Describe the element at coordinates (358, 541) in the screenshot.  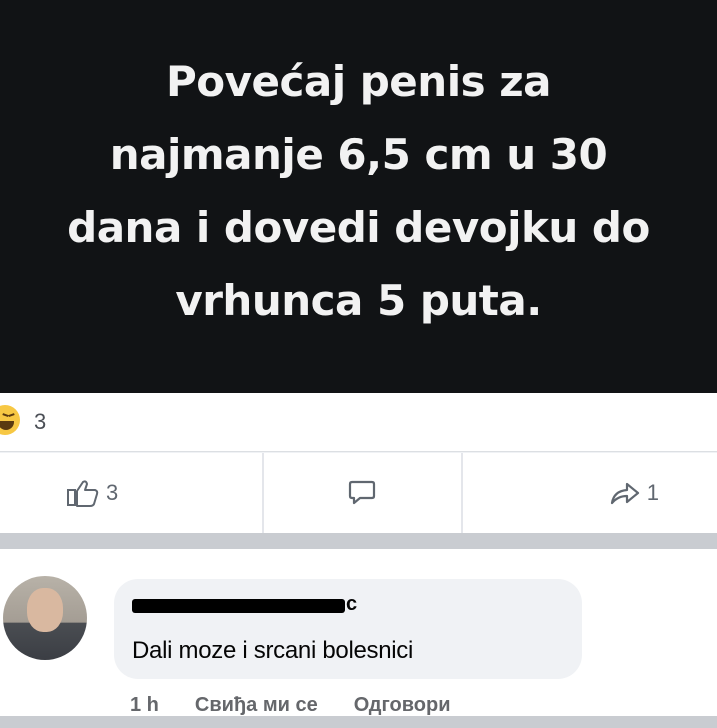
I see `divider` at that location.